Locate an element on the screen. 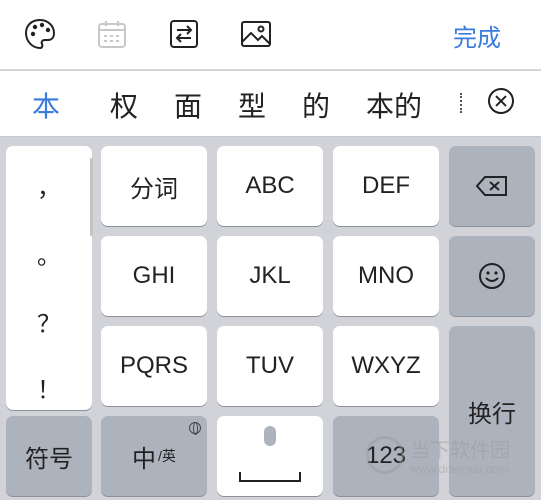 This screenshot has width=541, height=500. candidate-item: 型 is located at coordinates (252, 105).